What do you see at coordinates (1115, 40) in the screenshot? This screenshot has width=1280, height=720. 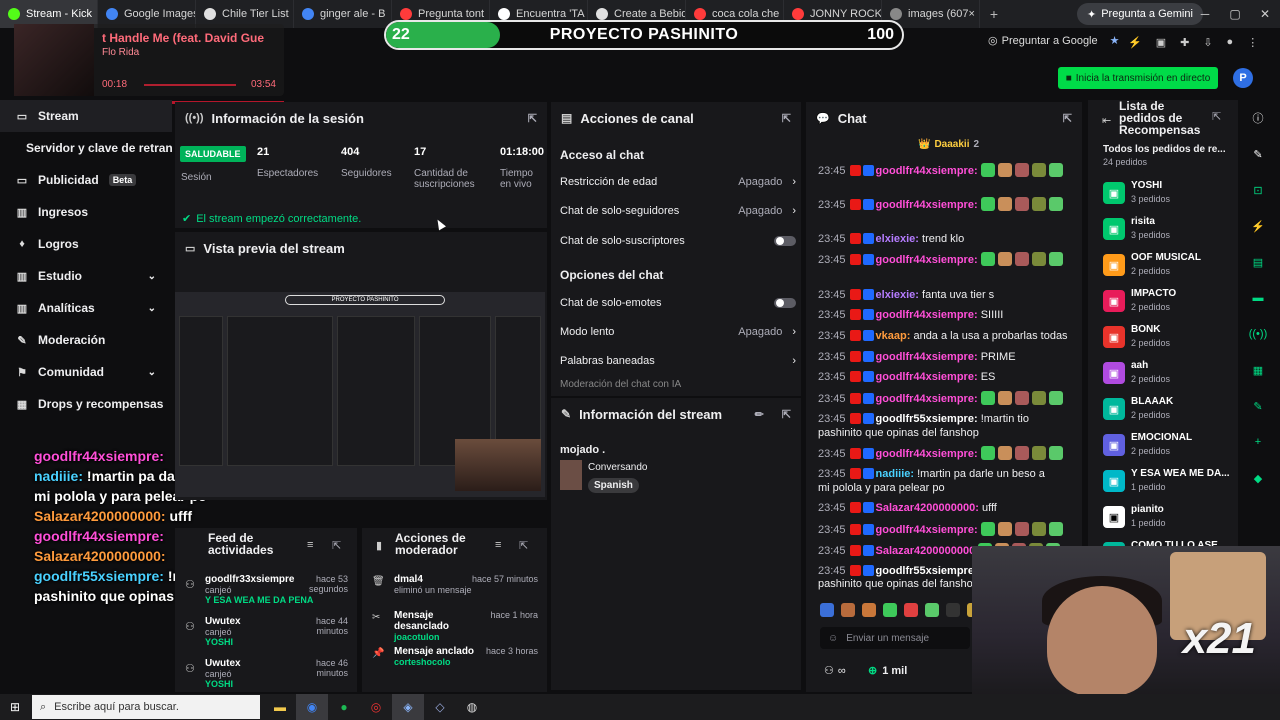 I see `bookmark-star-icon: ★` at bounding box center [1115, 40].